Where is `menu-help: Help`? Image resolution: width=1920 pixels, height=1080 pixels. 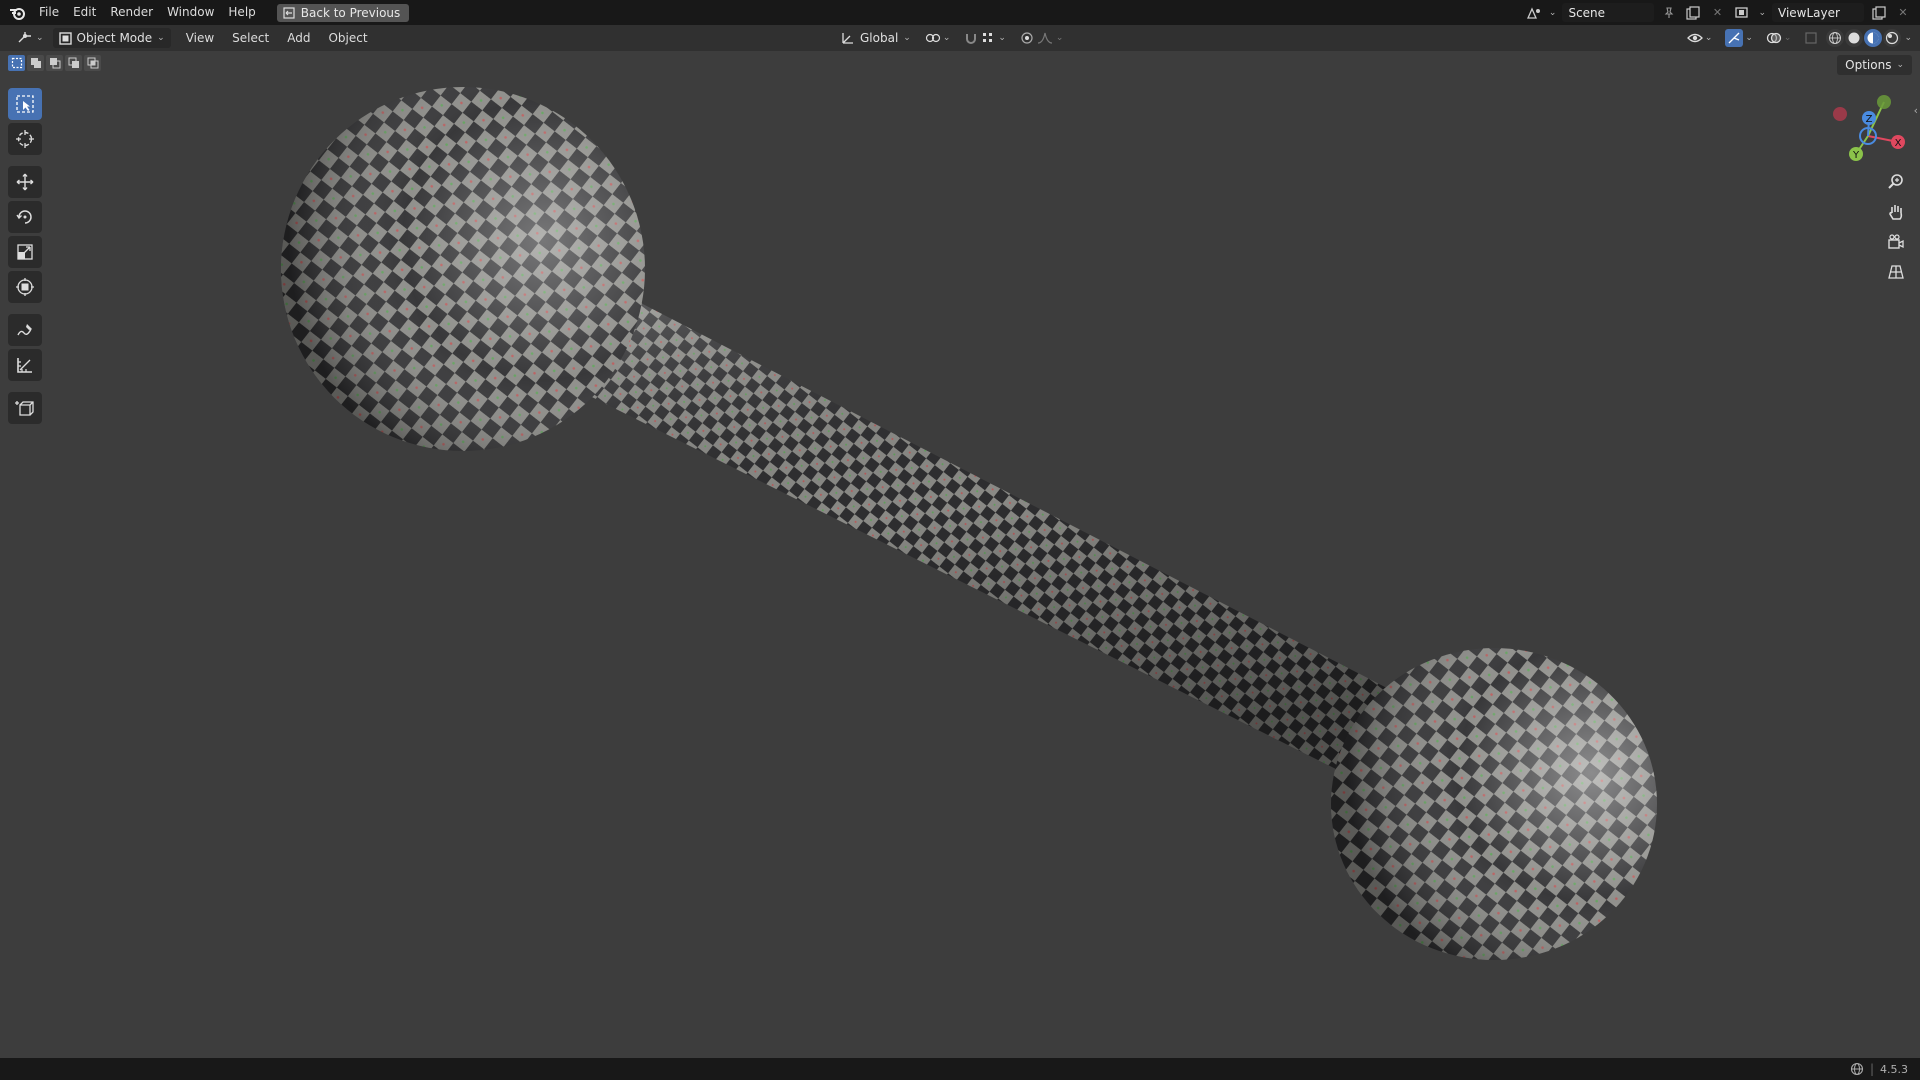
menu-help: Help is located at coordinates (241, 12).